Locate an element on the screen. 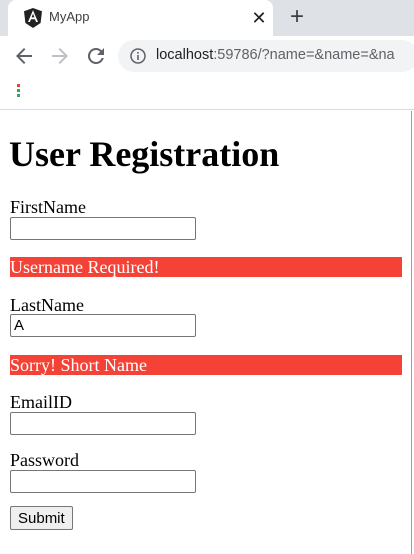 This screenshot has width=414, height=554. address-bar: localhost:59786/?name=&name=&na is located at coordinates (266, 56).